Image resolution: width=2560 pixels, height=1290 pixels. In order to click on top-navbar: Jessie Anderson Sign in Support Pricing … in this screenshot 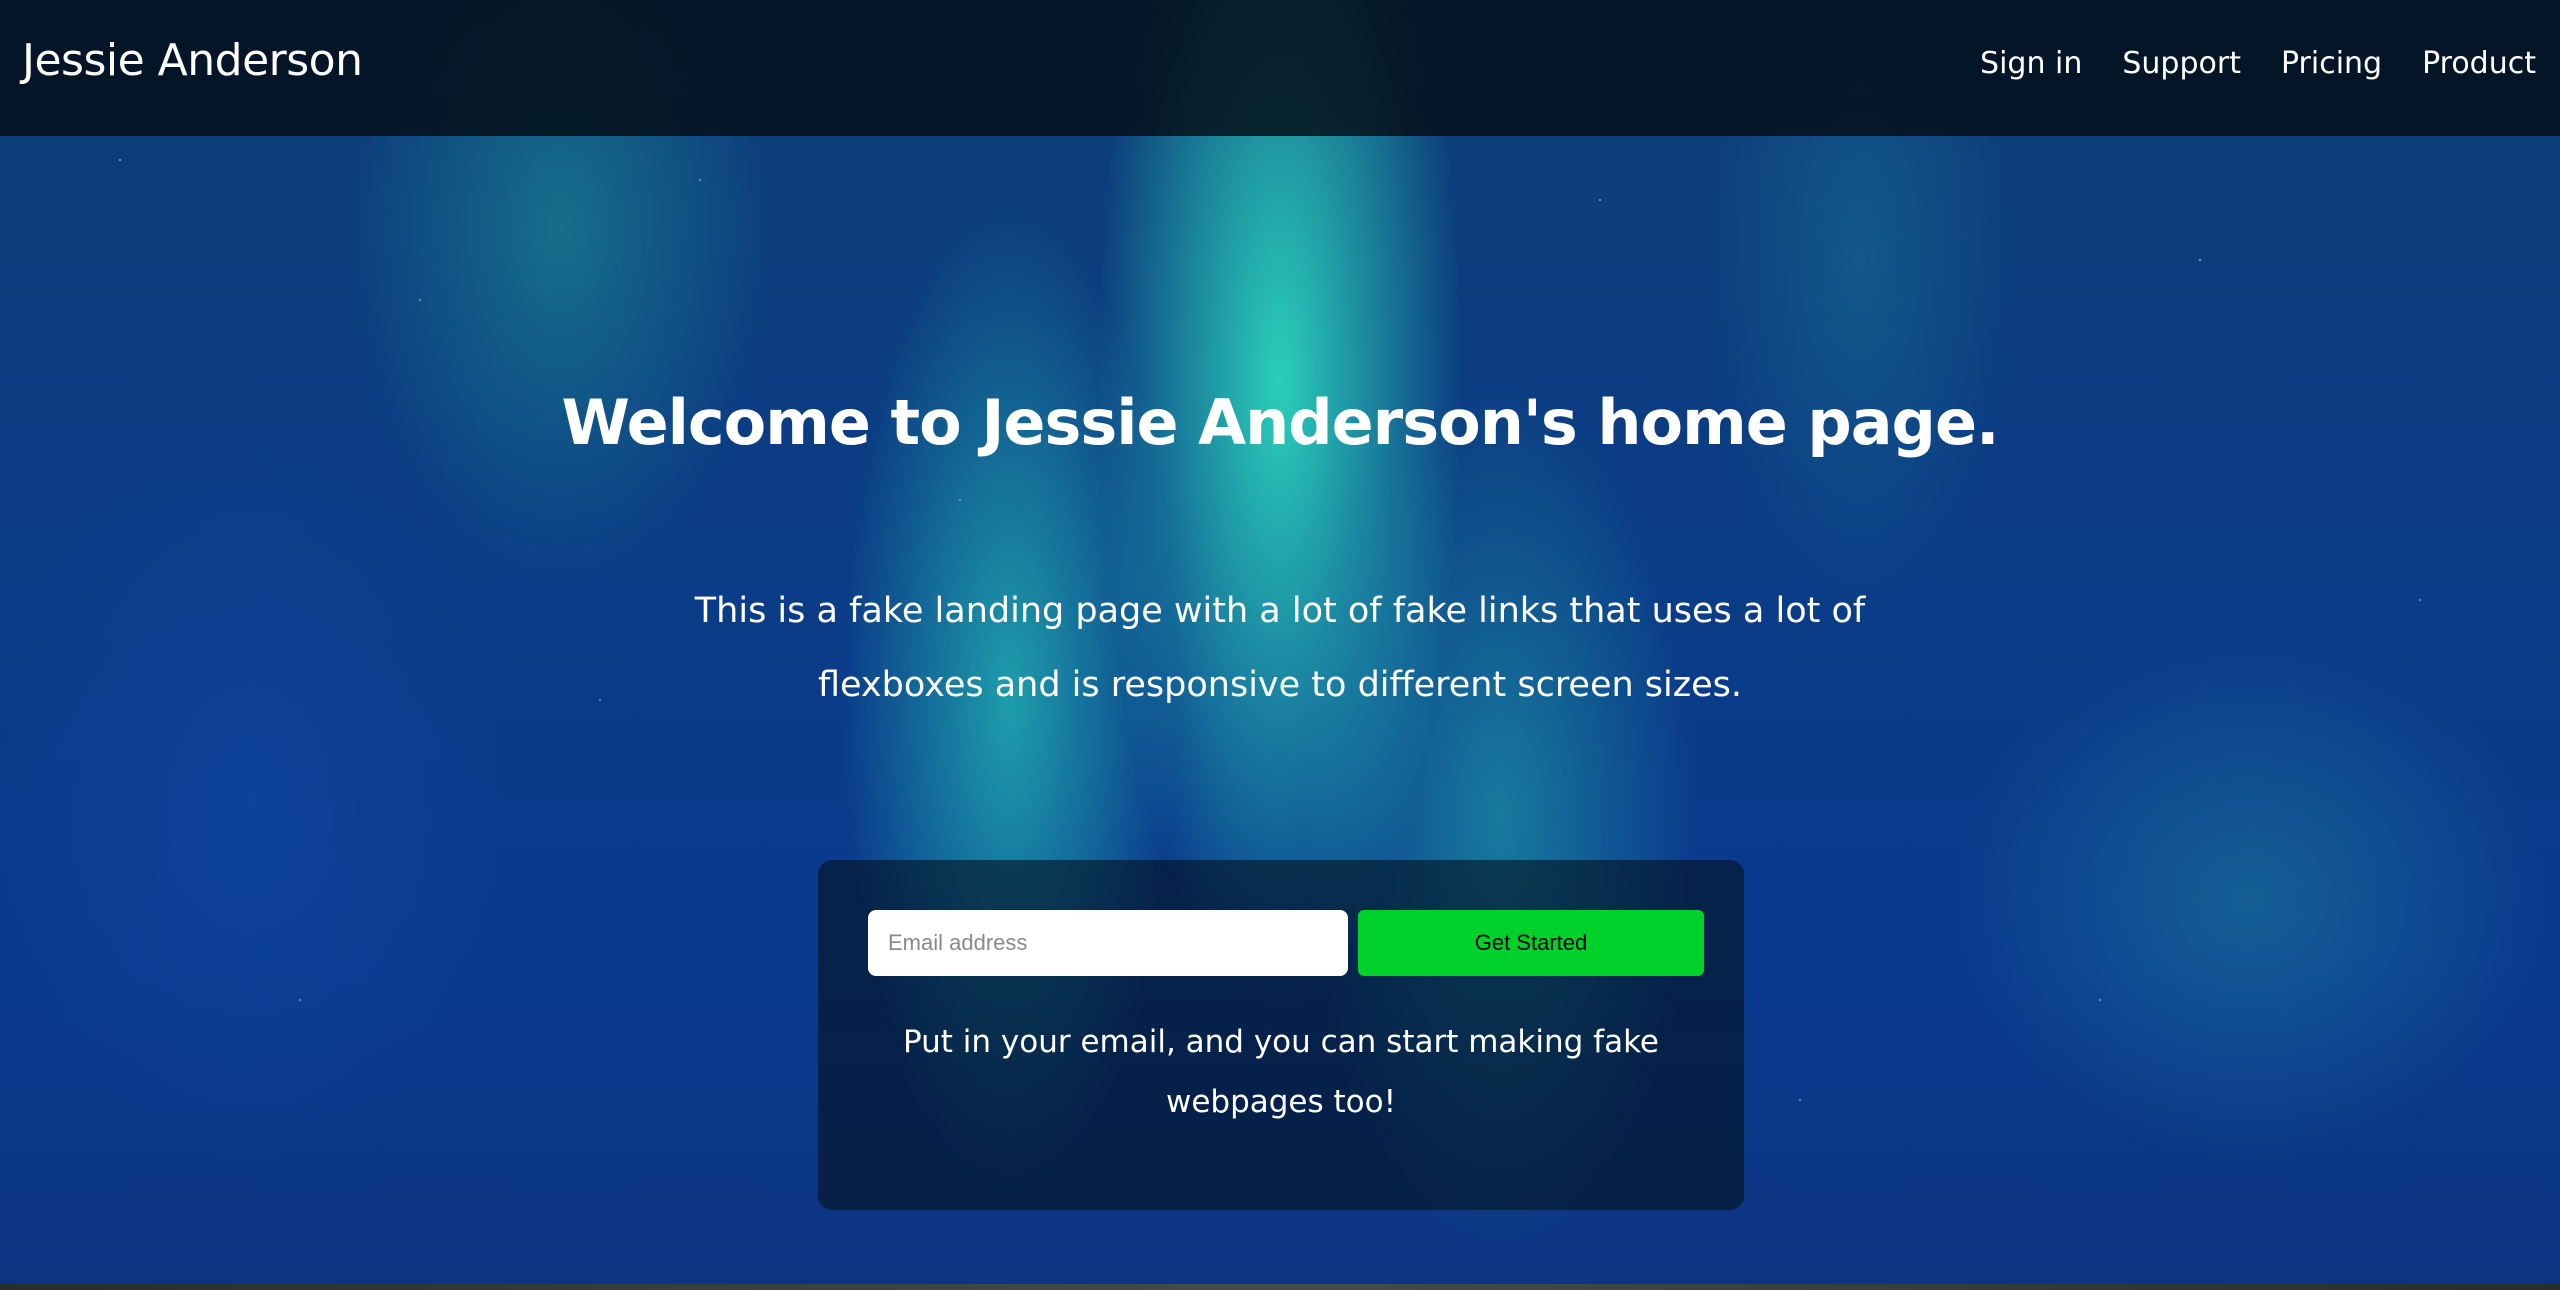, I will do `click(1280, 68)`.